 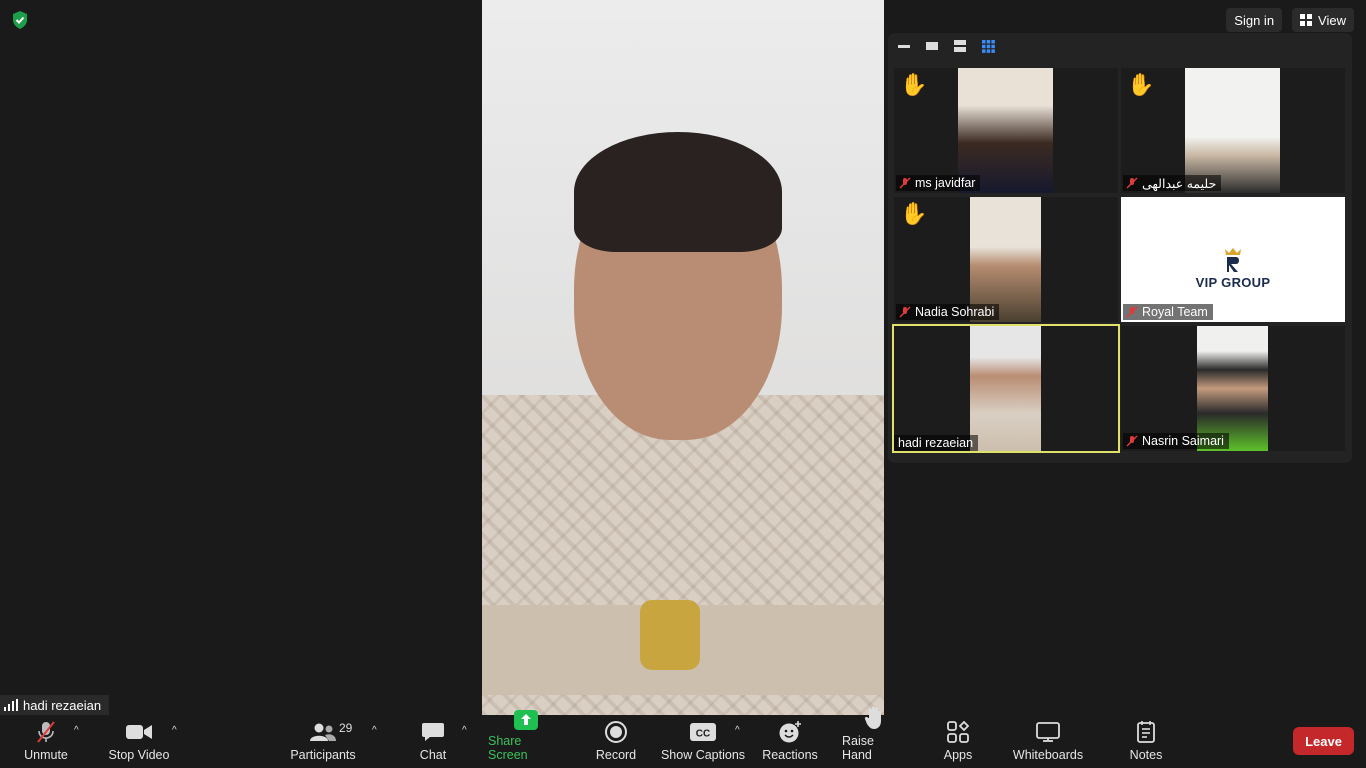 I want to click on leave-button: Leave, so click(x=1323, y=741).